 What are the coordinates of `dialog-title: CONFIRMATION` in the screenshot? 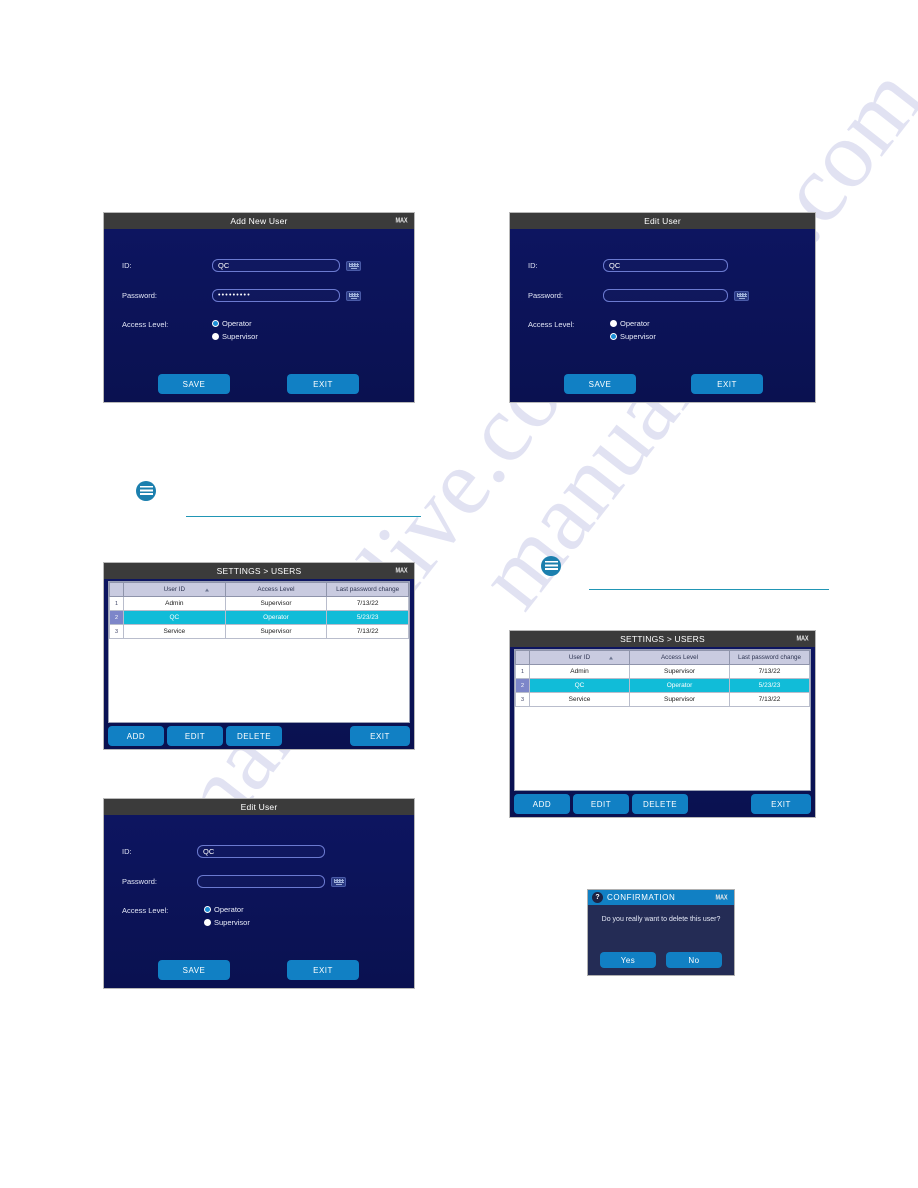 It's located at (641, 897).